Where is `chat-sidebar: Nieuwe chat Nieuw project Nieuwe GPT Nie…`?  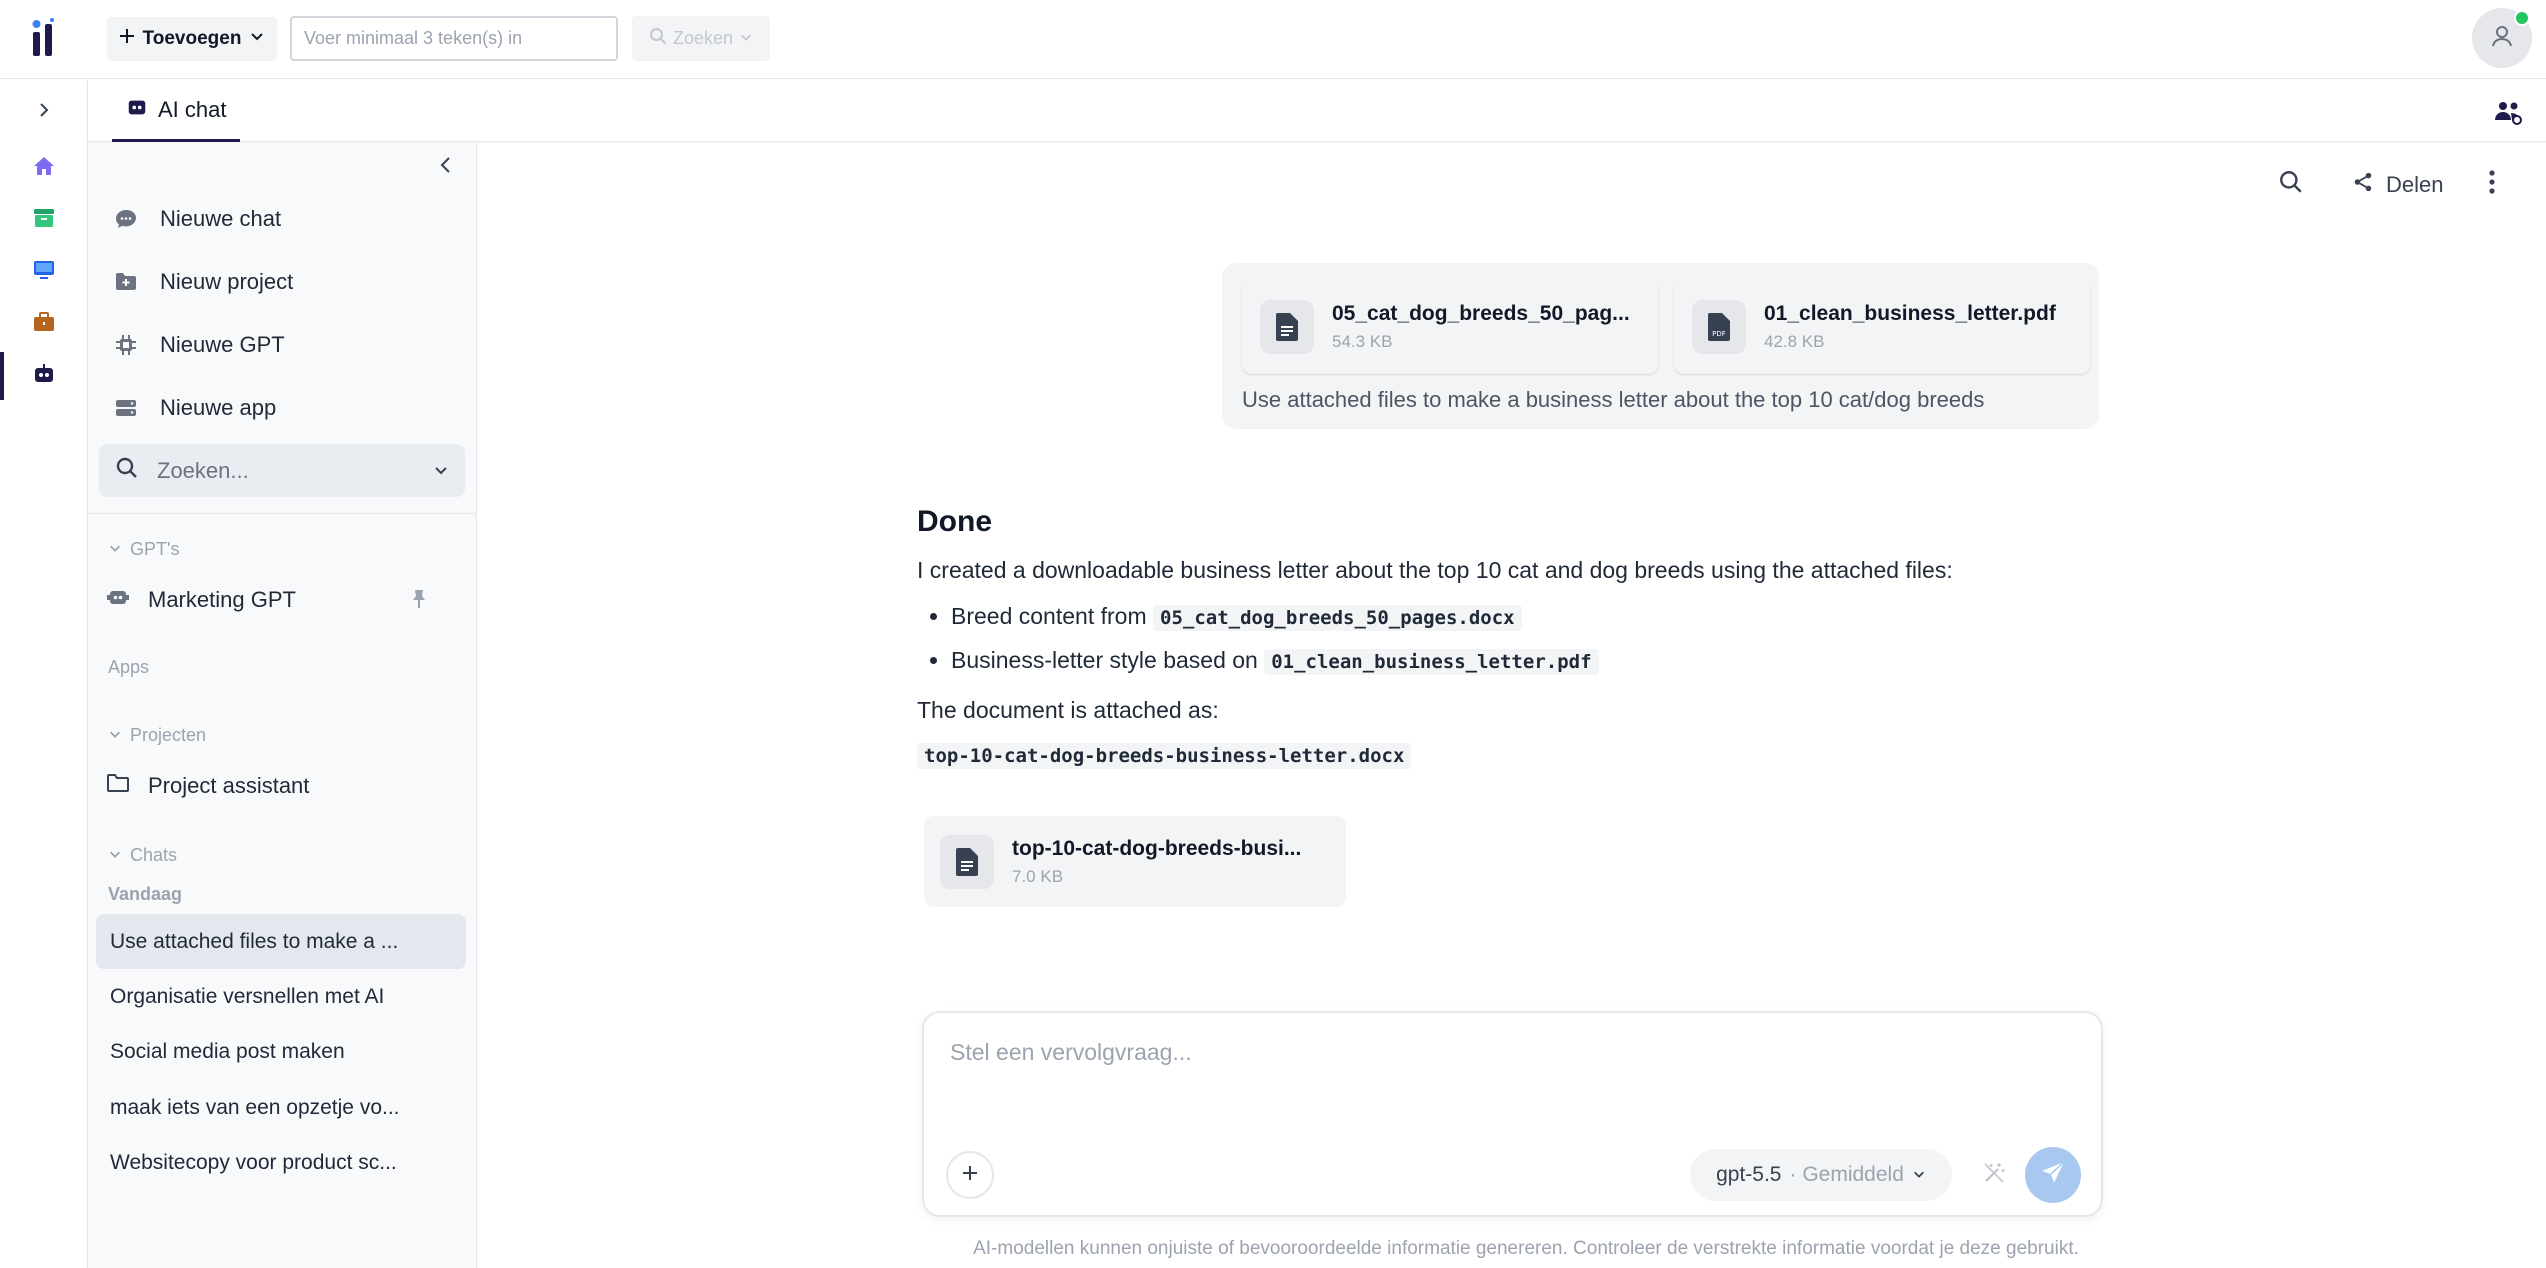 chat-sidebar: Nieuwe chat Nieuw project Nieuwe GPT Nie… is located at coordinates (282, 705).